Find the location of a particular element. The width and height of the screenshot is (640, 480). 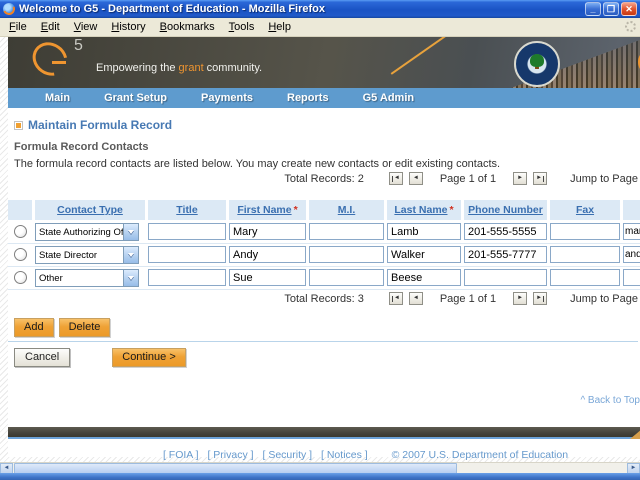

menu-bookmarks: Bookmarks is located at coordinates (187, 27).